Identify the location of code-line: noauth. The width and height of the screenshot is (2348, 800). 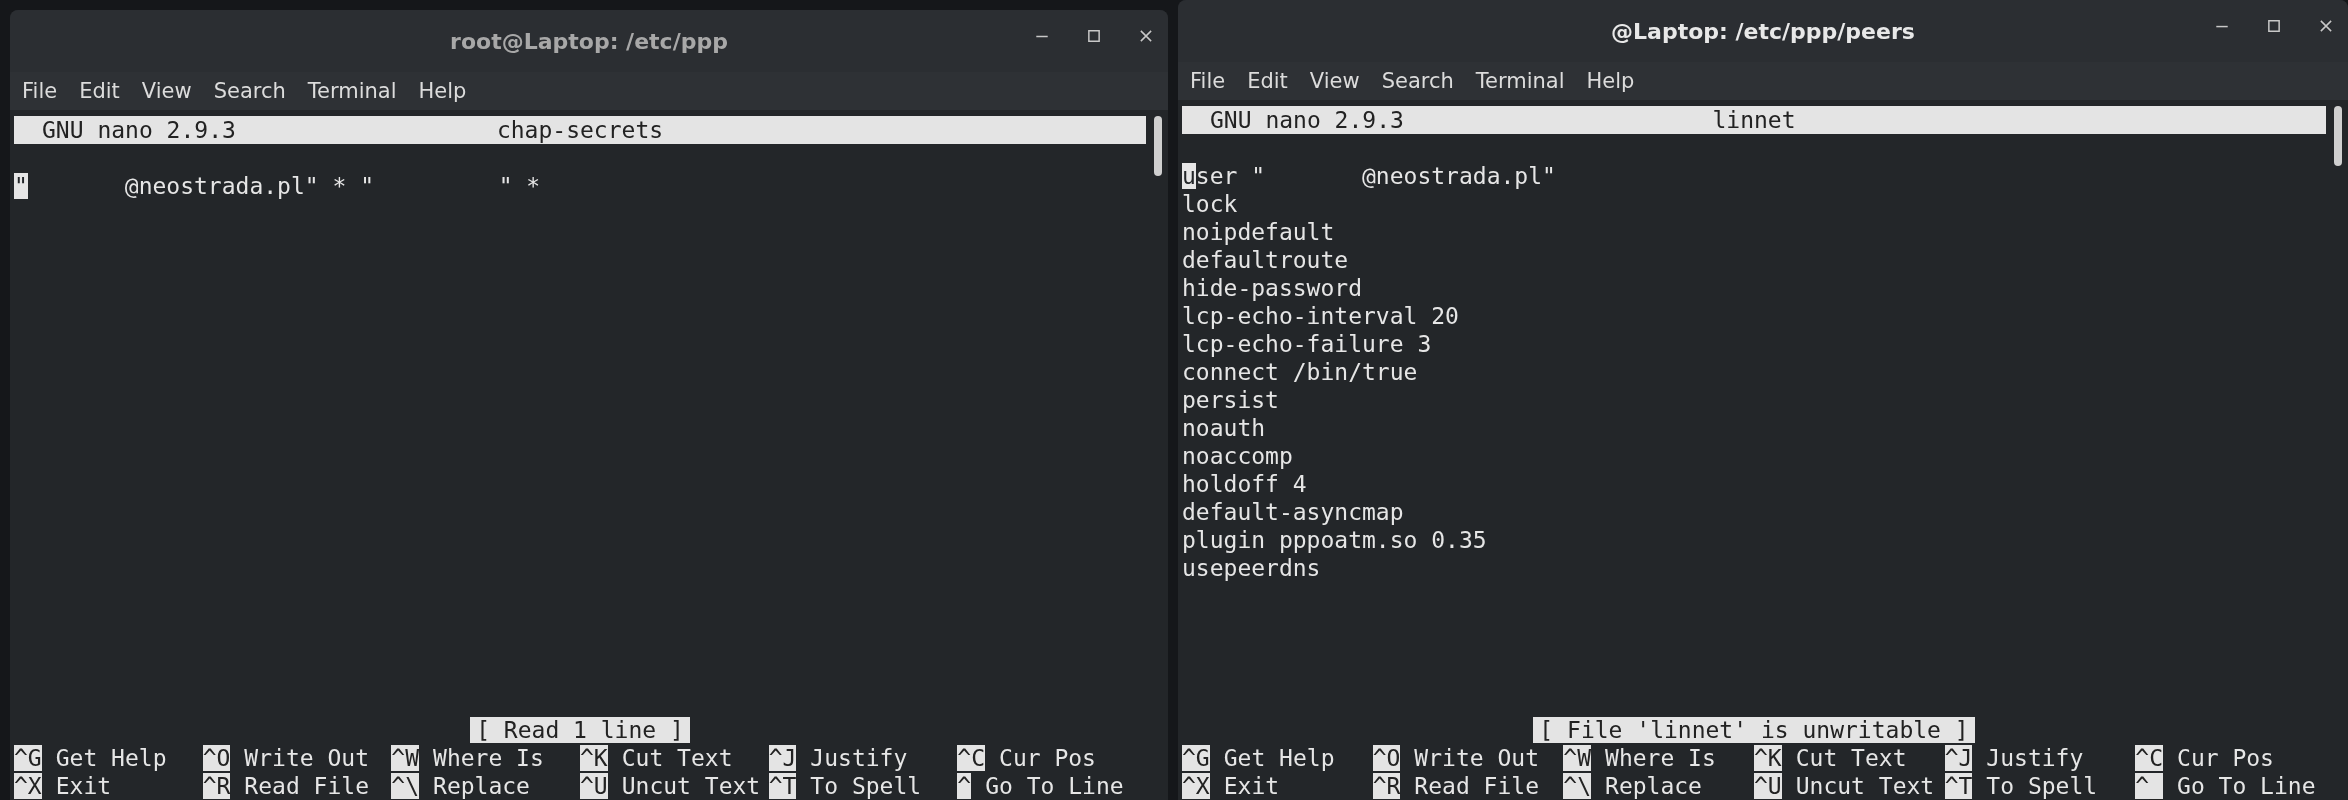
(1224, 428).